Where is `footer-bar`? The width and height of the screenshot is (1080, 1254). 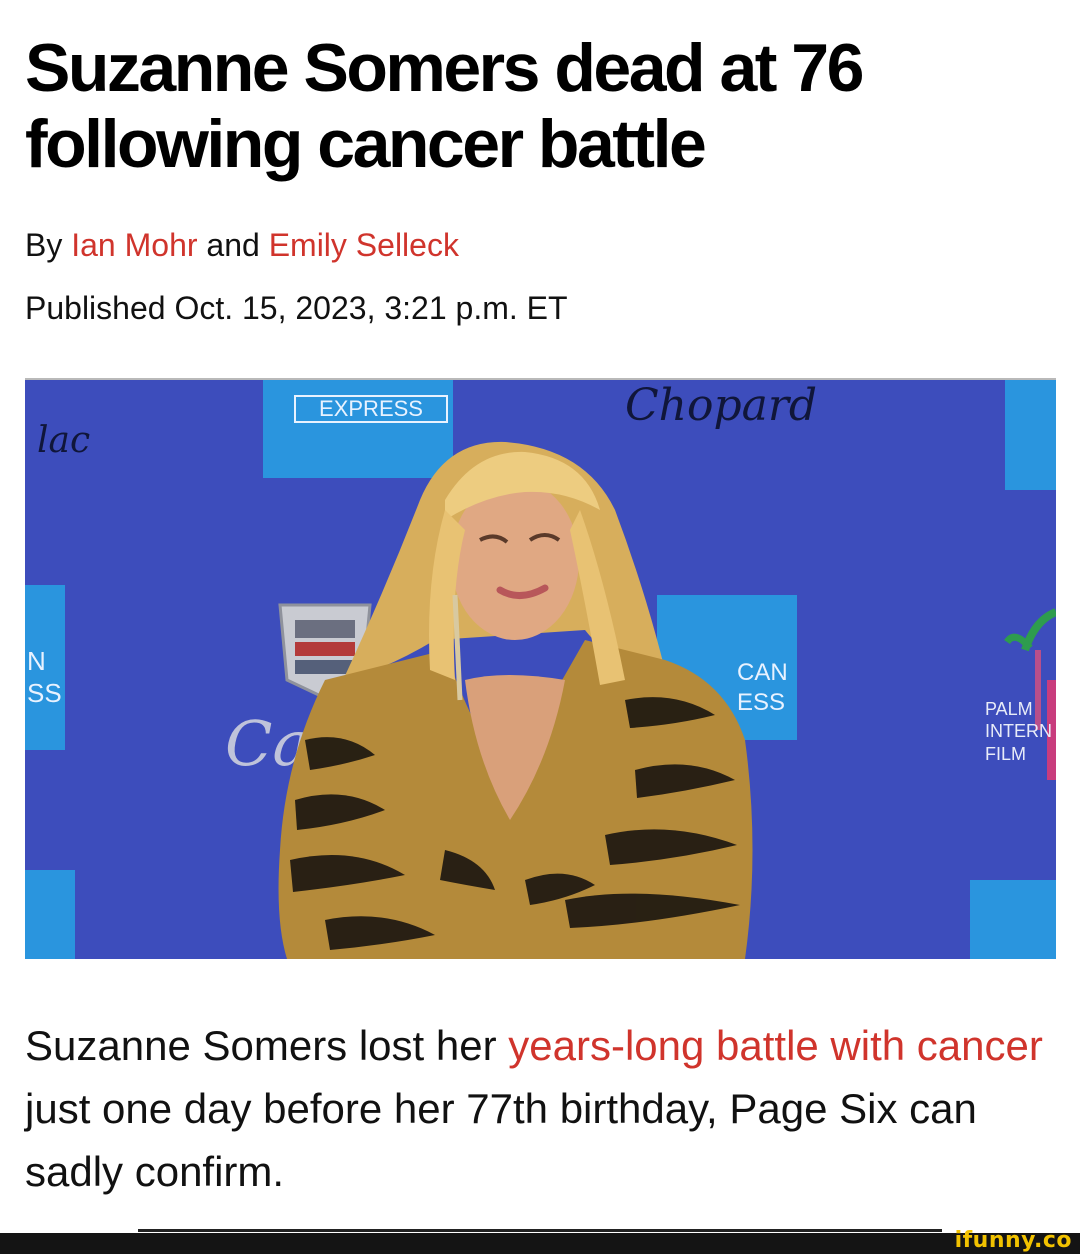 footer-bar is located at coordinates (540, 1243).